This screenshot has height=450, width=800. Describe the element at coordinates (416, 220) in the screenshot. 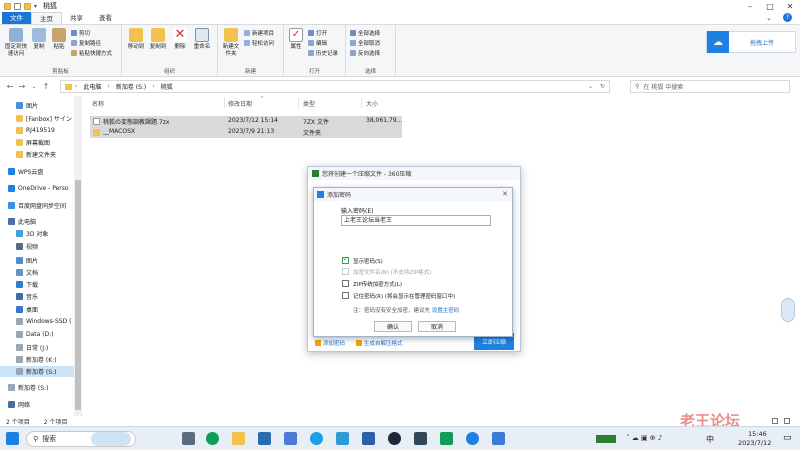

I see `password-input: 上老王论坛当老王` at that location.